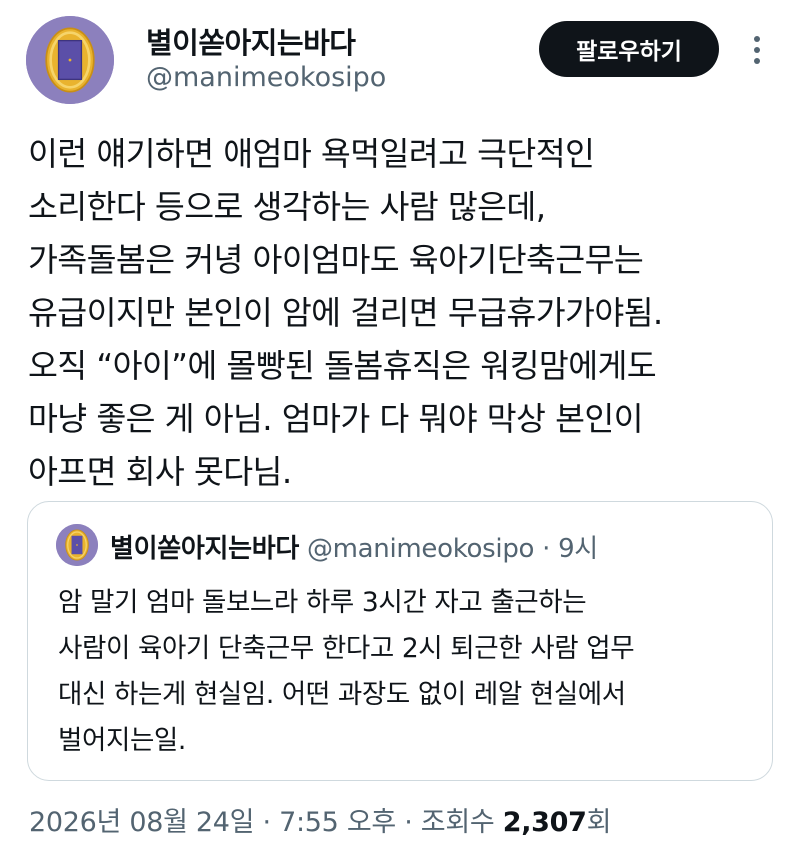 This screenshot has height=847, width=800. Describe the element at coordinates (311, 154) in the screenshot. I see `tweet-text-line: 이런 얘기하면 애엄마 욕먹일려고 극단적인` at that location.